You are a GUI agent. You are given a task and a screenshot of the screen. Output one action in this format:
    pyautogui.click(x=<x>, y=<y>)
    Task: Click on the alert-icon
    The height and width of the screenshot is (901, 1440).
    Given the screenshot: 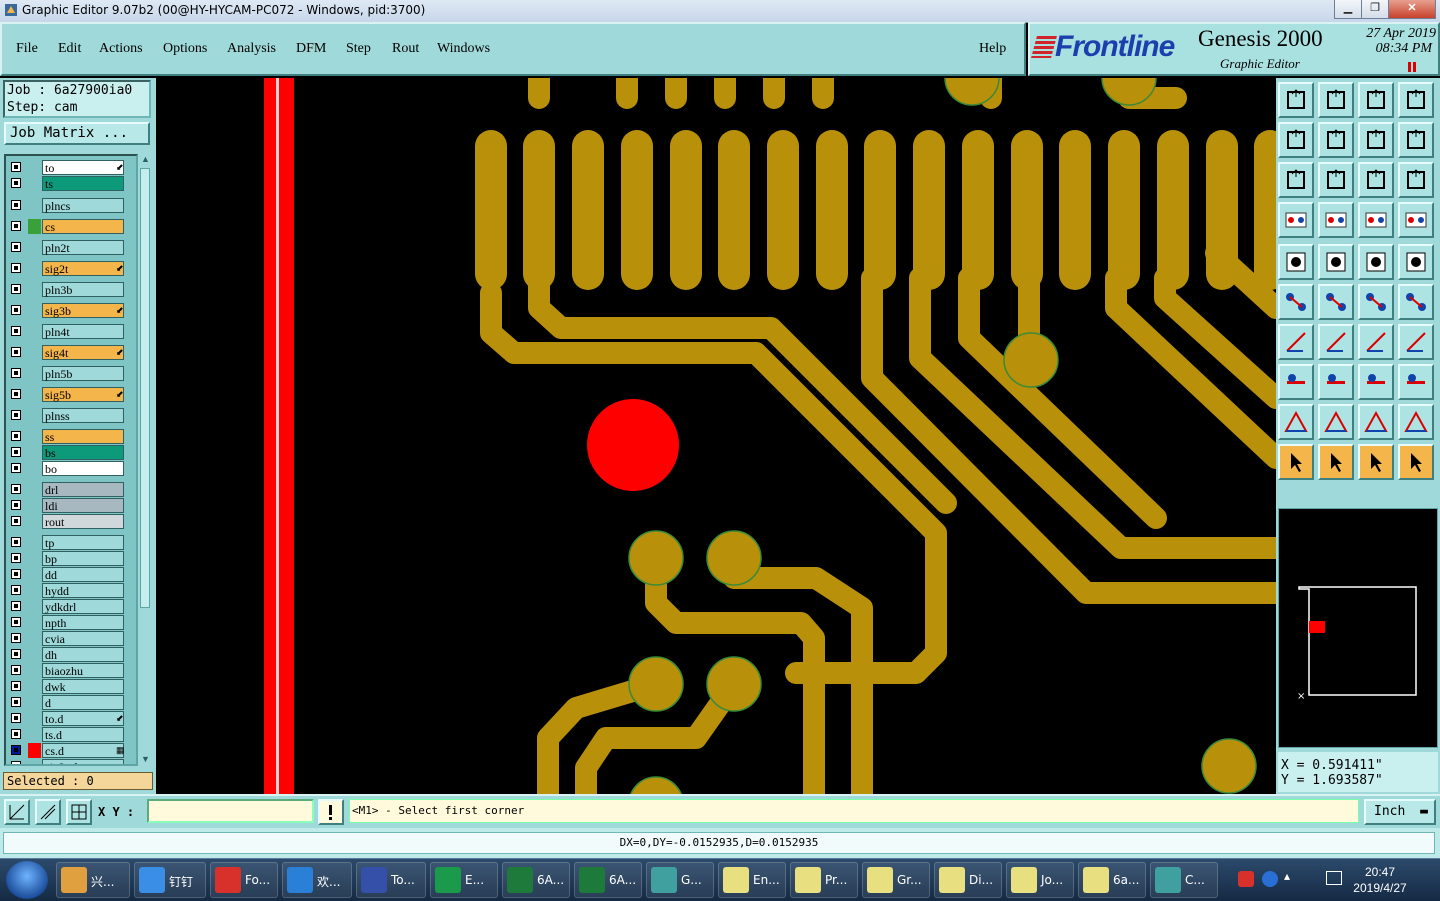 What is the action you would take?
    pyautogui.click(x=331, y=812)
    